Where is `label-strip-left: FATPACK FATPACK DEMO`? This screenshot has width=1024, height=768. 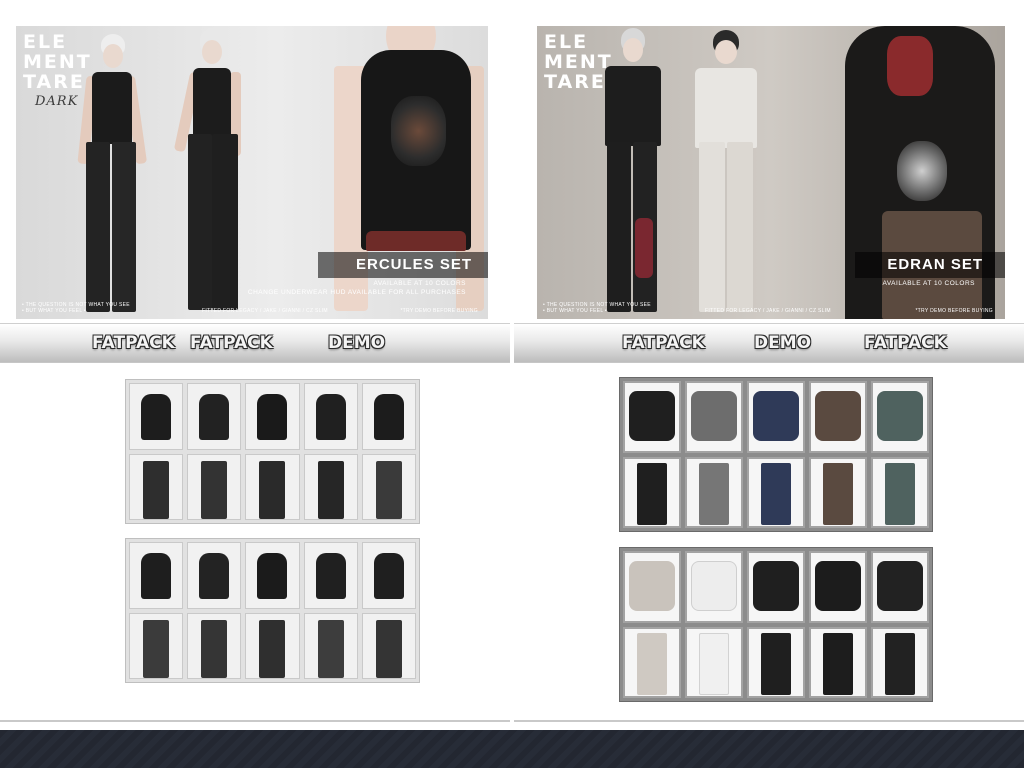 label-strip-left: FATPACK FATPACK DEMO is located at coordinates (255, 343).